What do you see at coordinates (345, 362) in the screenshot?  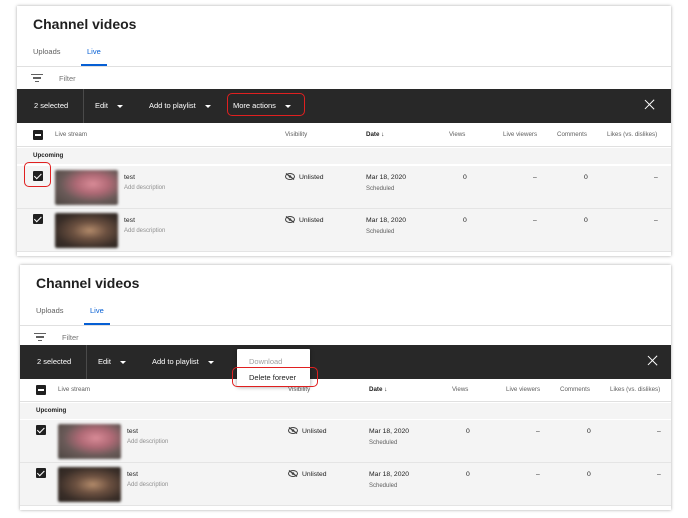 I see `selection-action-bar: 2 selected Edit Add to playlist` at bounding box center [345, 362].